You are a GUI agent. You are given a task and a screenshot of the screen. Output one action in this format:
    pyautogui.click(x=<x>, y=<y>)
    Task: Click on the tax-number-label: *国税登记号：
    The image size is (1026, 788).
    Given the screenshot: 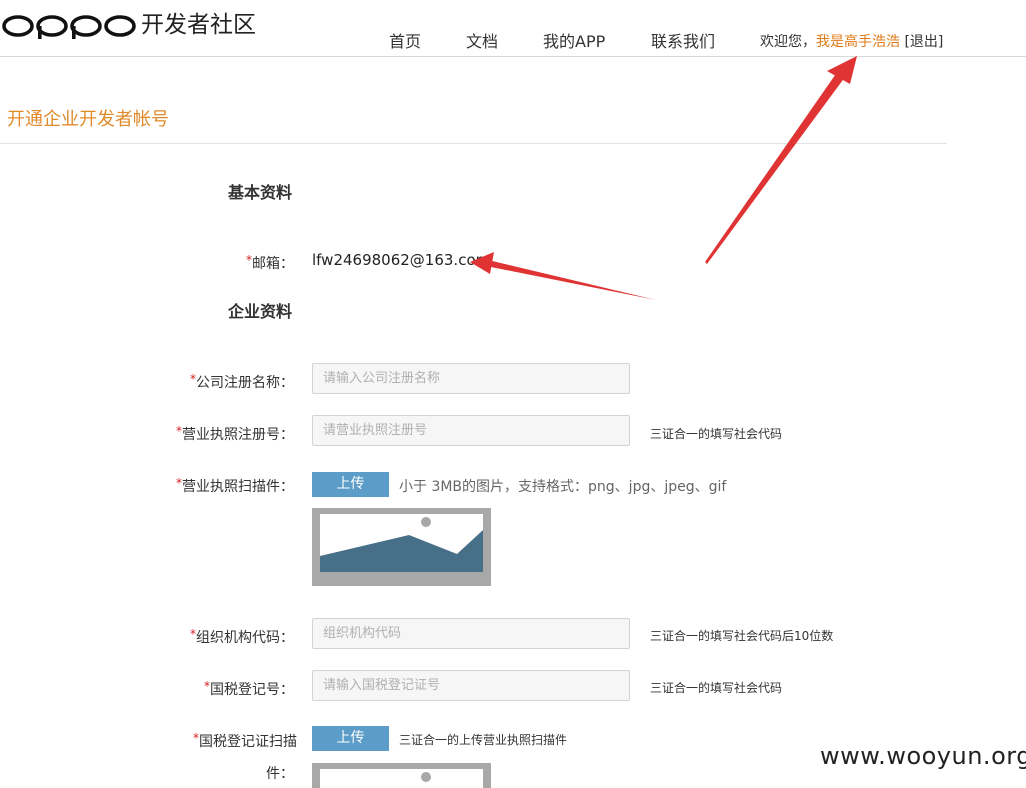 What is the action you would take?
    pyautogui.click(x=249, y=688)
    